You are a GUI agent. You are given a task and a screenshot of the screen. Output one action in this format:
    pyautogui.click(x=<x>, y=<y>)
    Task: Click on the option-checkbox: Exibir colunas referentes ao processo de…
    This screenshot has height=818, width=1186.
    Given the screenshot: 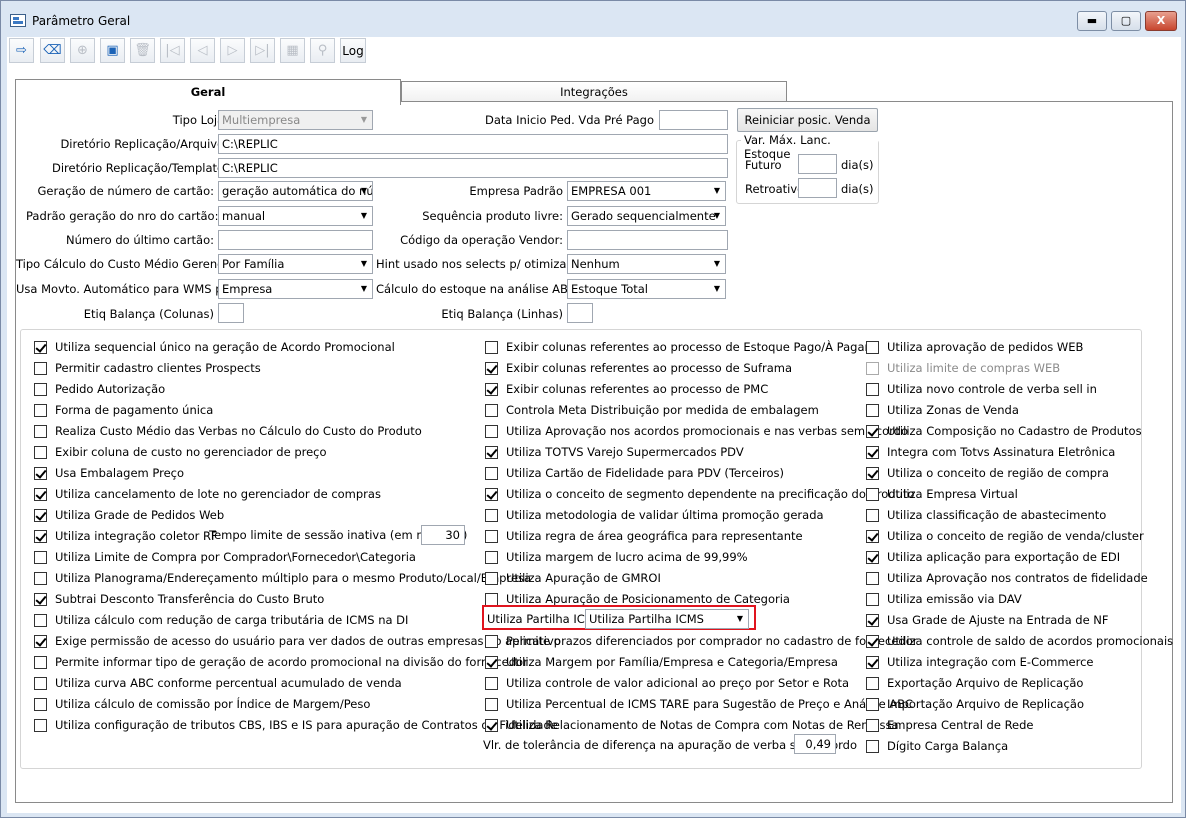 What is the action you would take?
    pyautogui.click(x=677, y=347)
    